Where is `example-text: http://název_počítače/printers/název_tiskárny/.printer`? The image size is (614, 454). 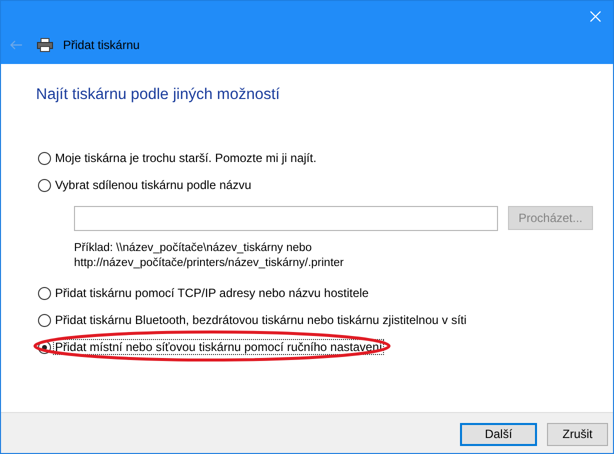
example-text: http://název_počítače/printers/název_tiskárny/.printer is located at coordinates (209, 263).